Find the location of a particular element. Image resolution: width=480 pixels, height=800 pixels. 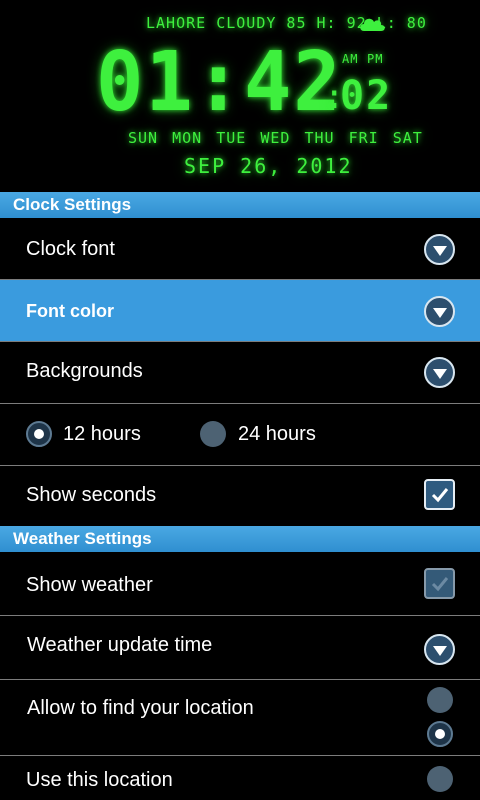

clock-font-row: Clock font is located at coordinates (240, 249).